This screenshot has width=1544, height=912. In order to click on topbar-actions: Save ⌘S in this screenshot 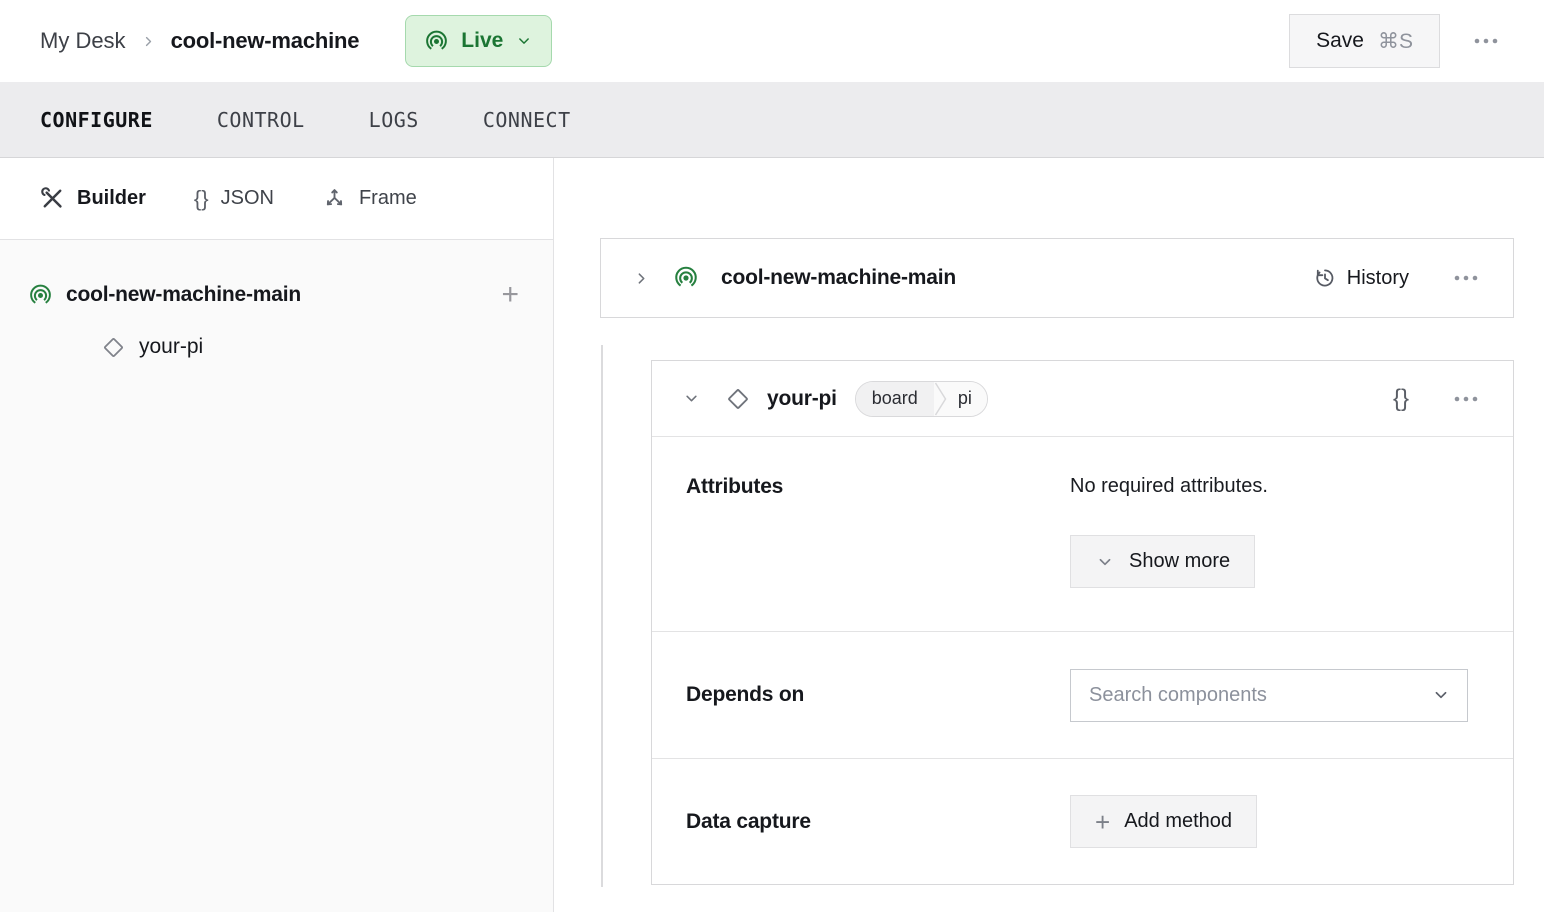, I will do `click(1396, 41)`.